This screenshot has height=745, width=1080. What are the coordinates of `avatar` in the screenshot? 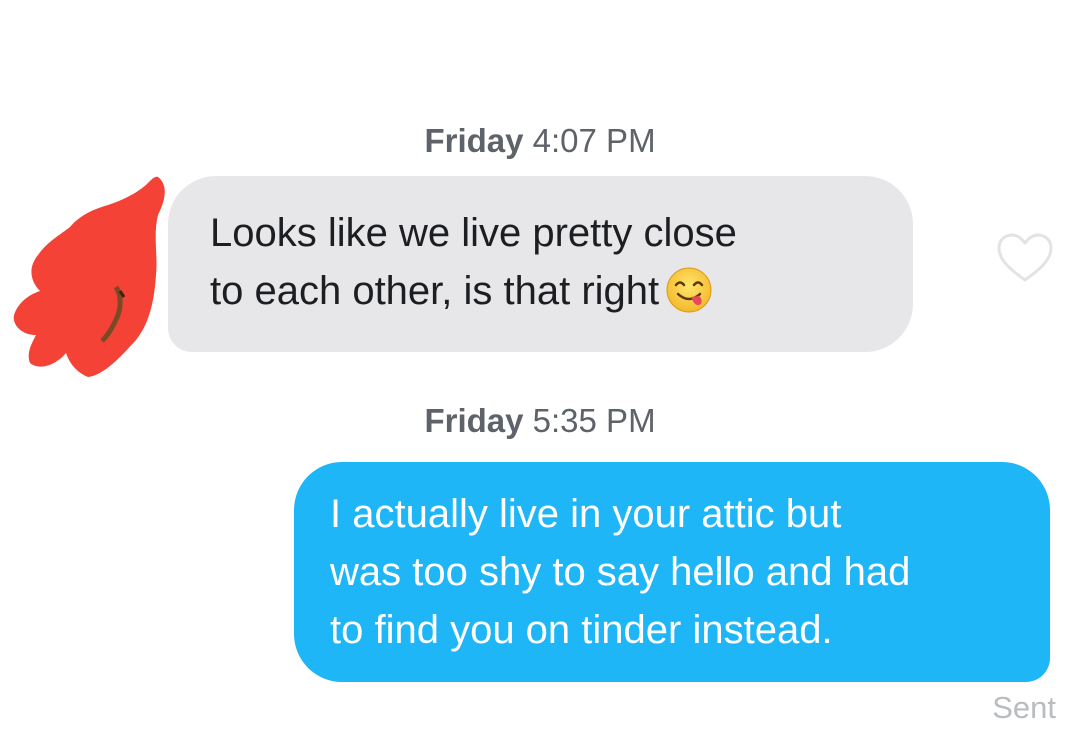 It's located at (88, 277).